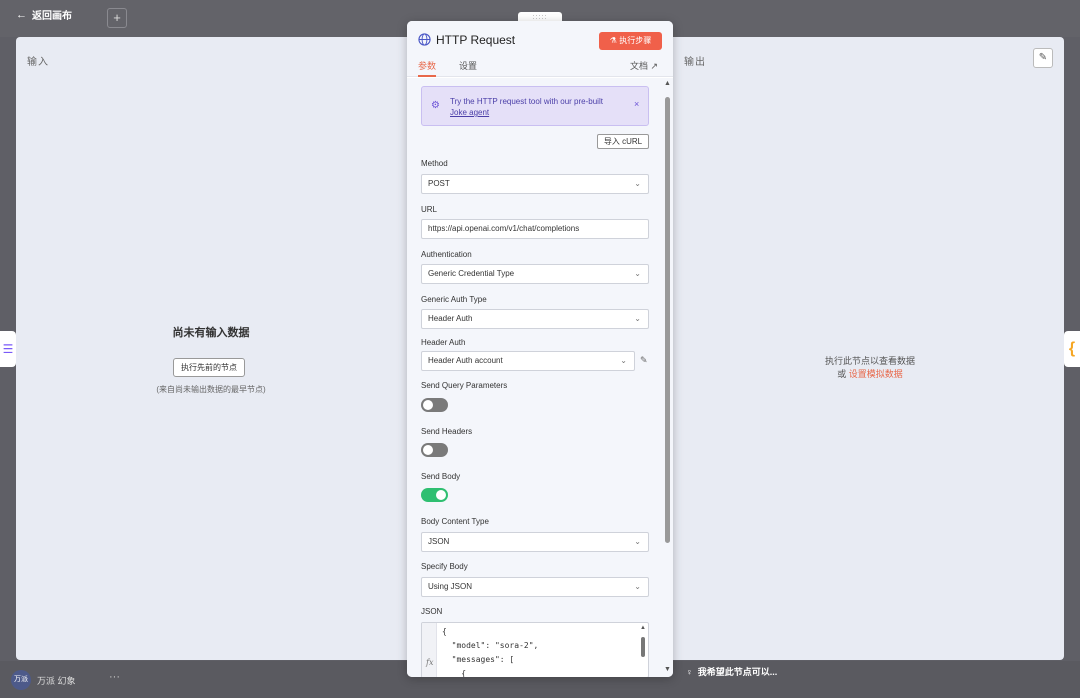 Image resolution: width=1080 pixels, height=698 pixels. Describe the element at coordinates (667, 669) in the screenshot. I see `scroll-down-arrow: ▼` at that location.